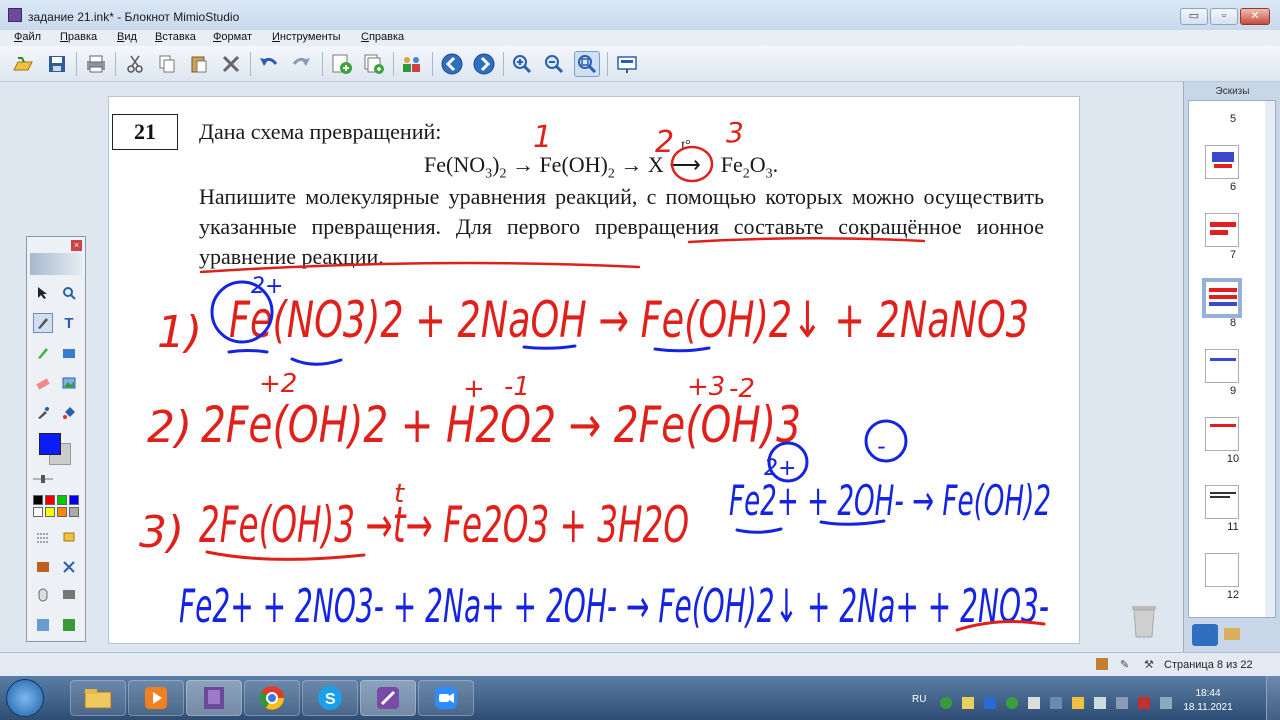 The height and width of the screenshot is (720, 1280). Describe the element at coordinates (43, 293) in the screenshot. I see `select-tool-icon` at that location.